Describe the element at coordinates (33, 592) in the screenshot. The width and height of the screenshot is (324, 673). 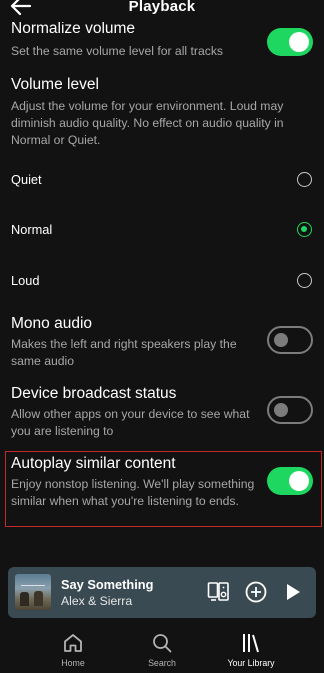
I see `album-art` at that location.